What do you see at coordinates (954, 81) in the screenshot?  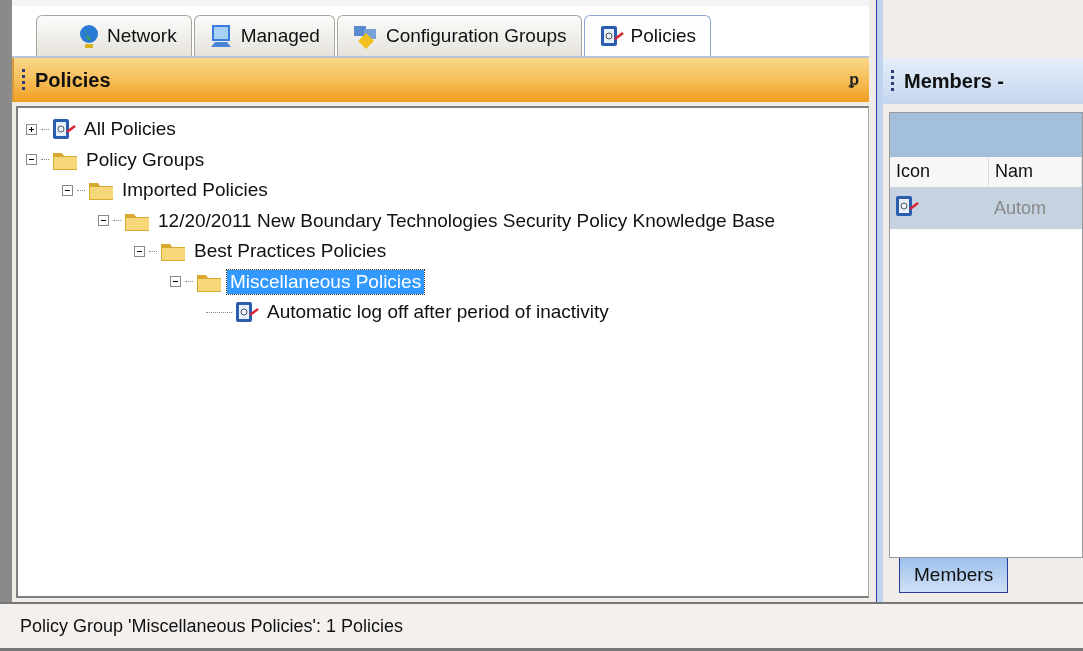 I see `panel-title: Members -` at bounding box center [954, 81].